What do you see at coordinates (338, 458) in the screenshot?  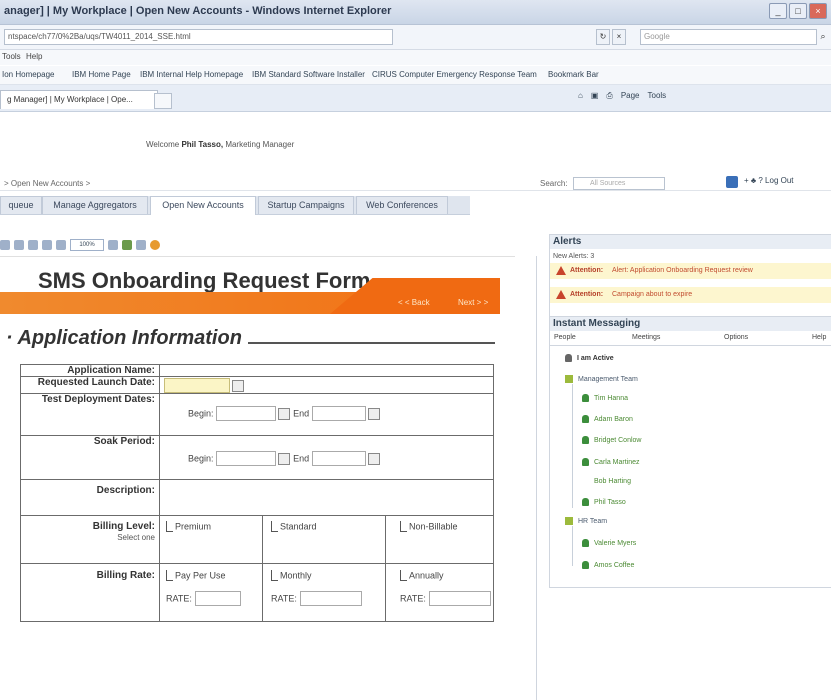 I see `soak-end-input` at bounding box center [338, 458].